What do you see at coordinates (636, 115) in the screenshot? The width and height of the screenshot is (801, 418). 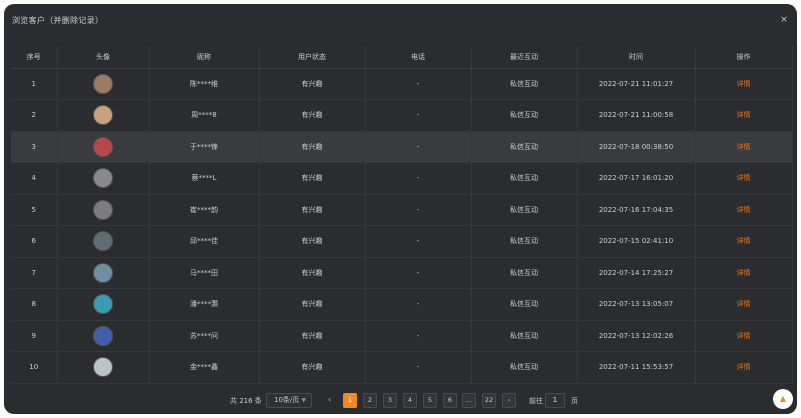 I see `row-time: 2022-07-21 11:00:58` at bounding box center [636, 115].